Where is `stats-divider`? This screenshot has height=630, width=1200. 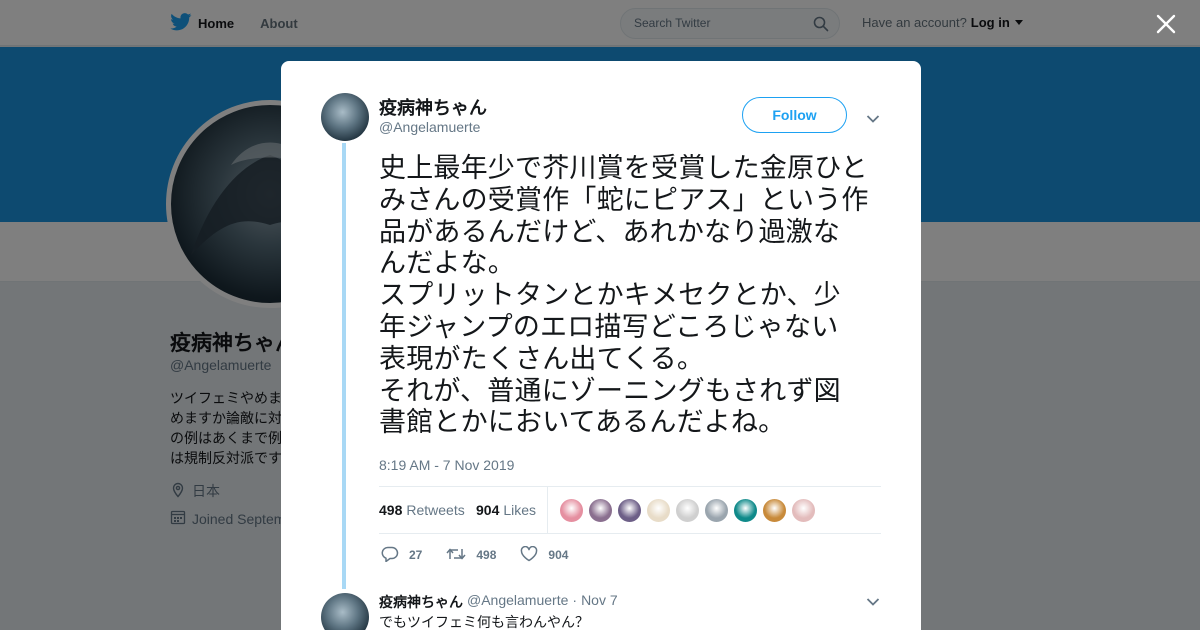
stats-divider is located at coordinates (547, 510).